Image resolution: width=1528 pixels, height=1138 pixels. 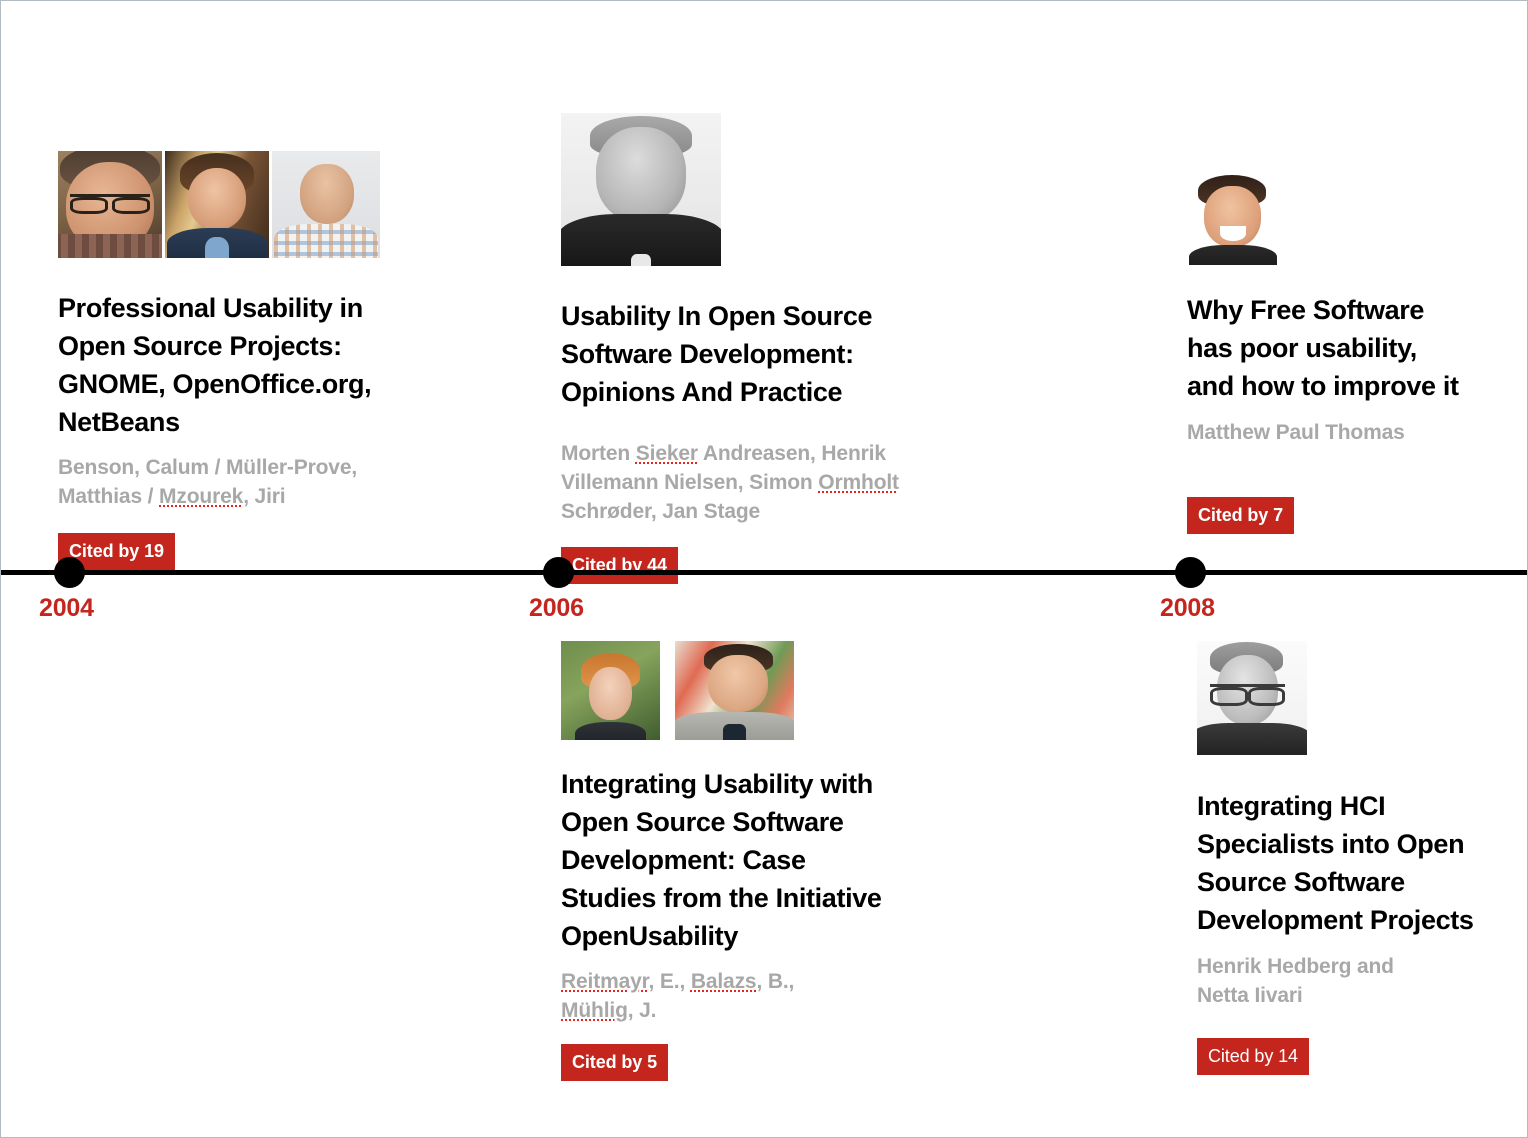 What do you see at coordinates (1250, 996) in the screenshot?
I see `author-fragment: Netta Iivari` at bounding box center [1250, 996].